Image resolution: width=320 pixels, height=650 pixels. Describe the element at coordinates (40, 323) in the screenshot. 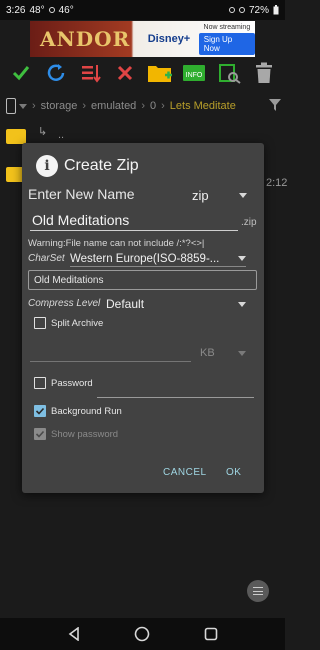

I see `split-archive-checkbox` at that location.